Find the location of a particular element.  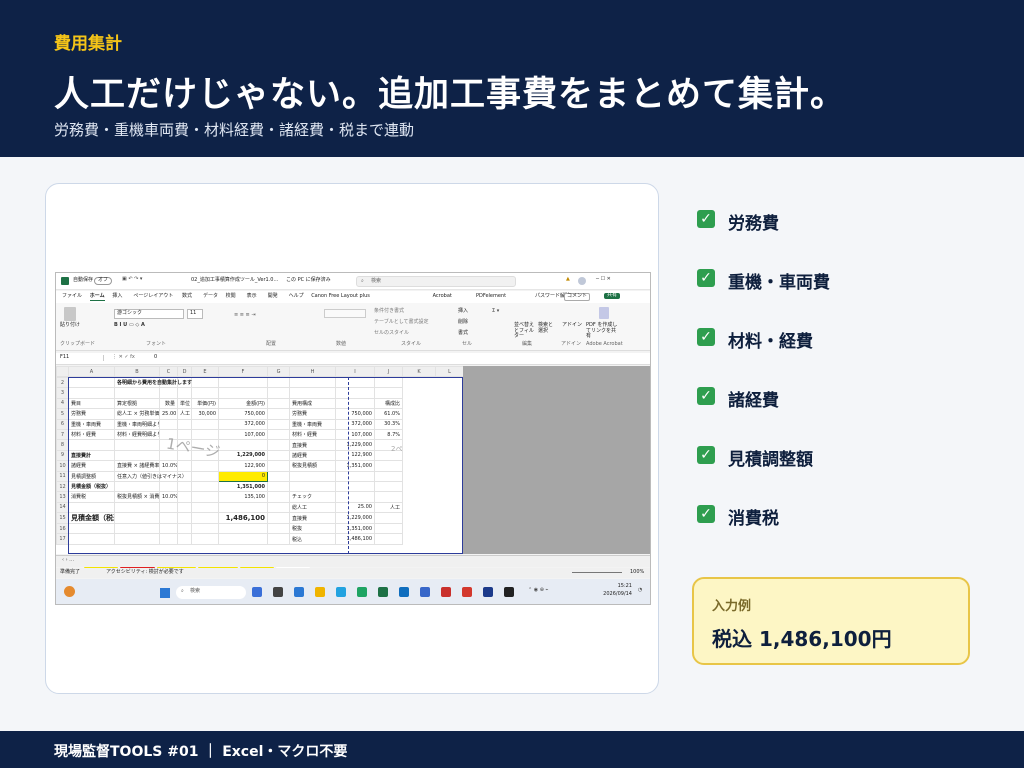

number-format-select is located at coordinates (345, 313).